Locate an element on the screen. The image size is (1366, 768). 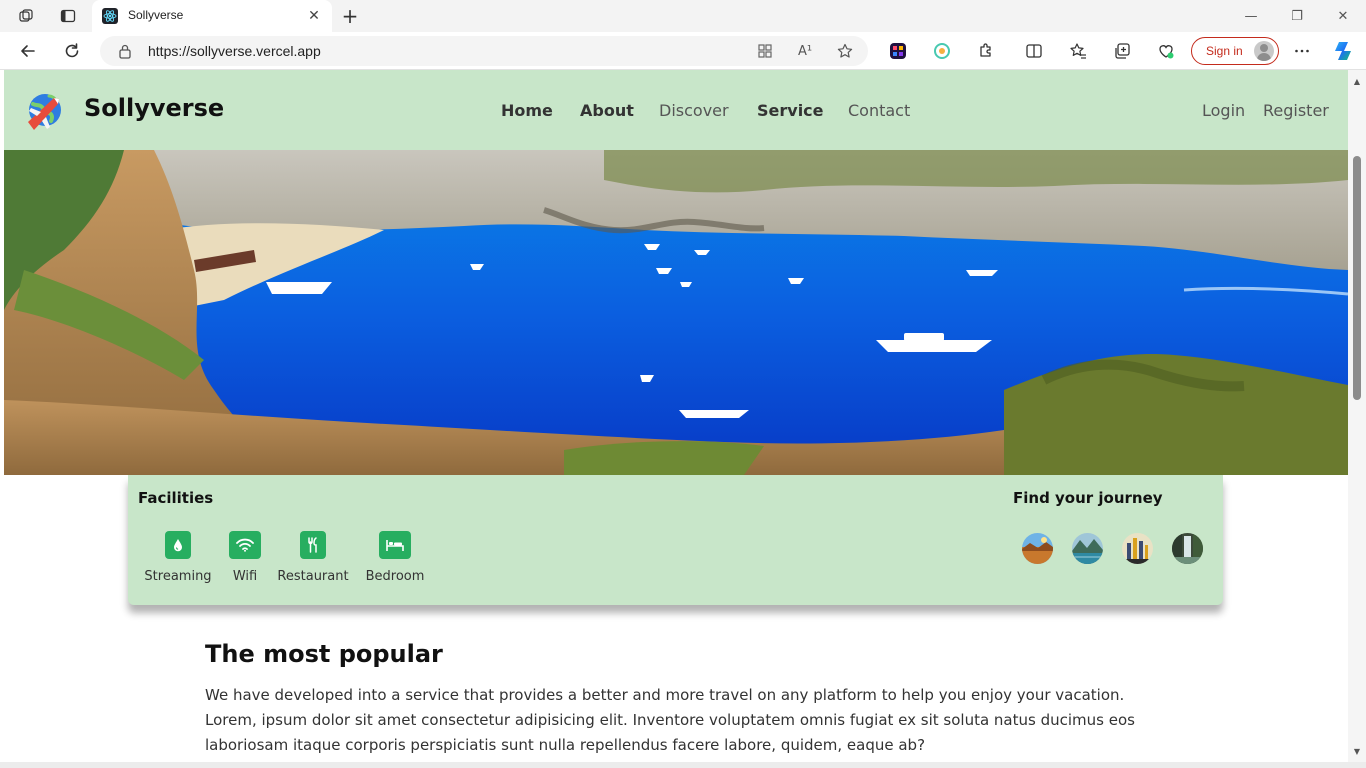
sign-in-button: Sign in is located at coordinates (1235, 51).